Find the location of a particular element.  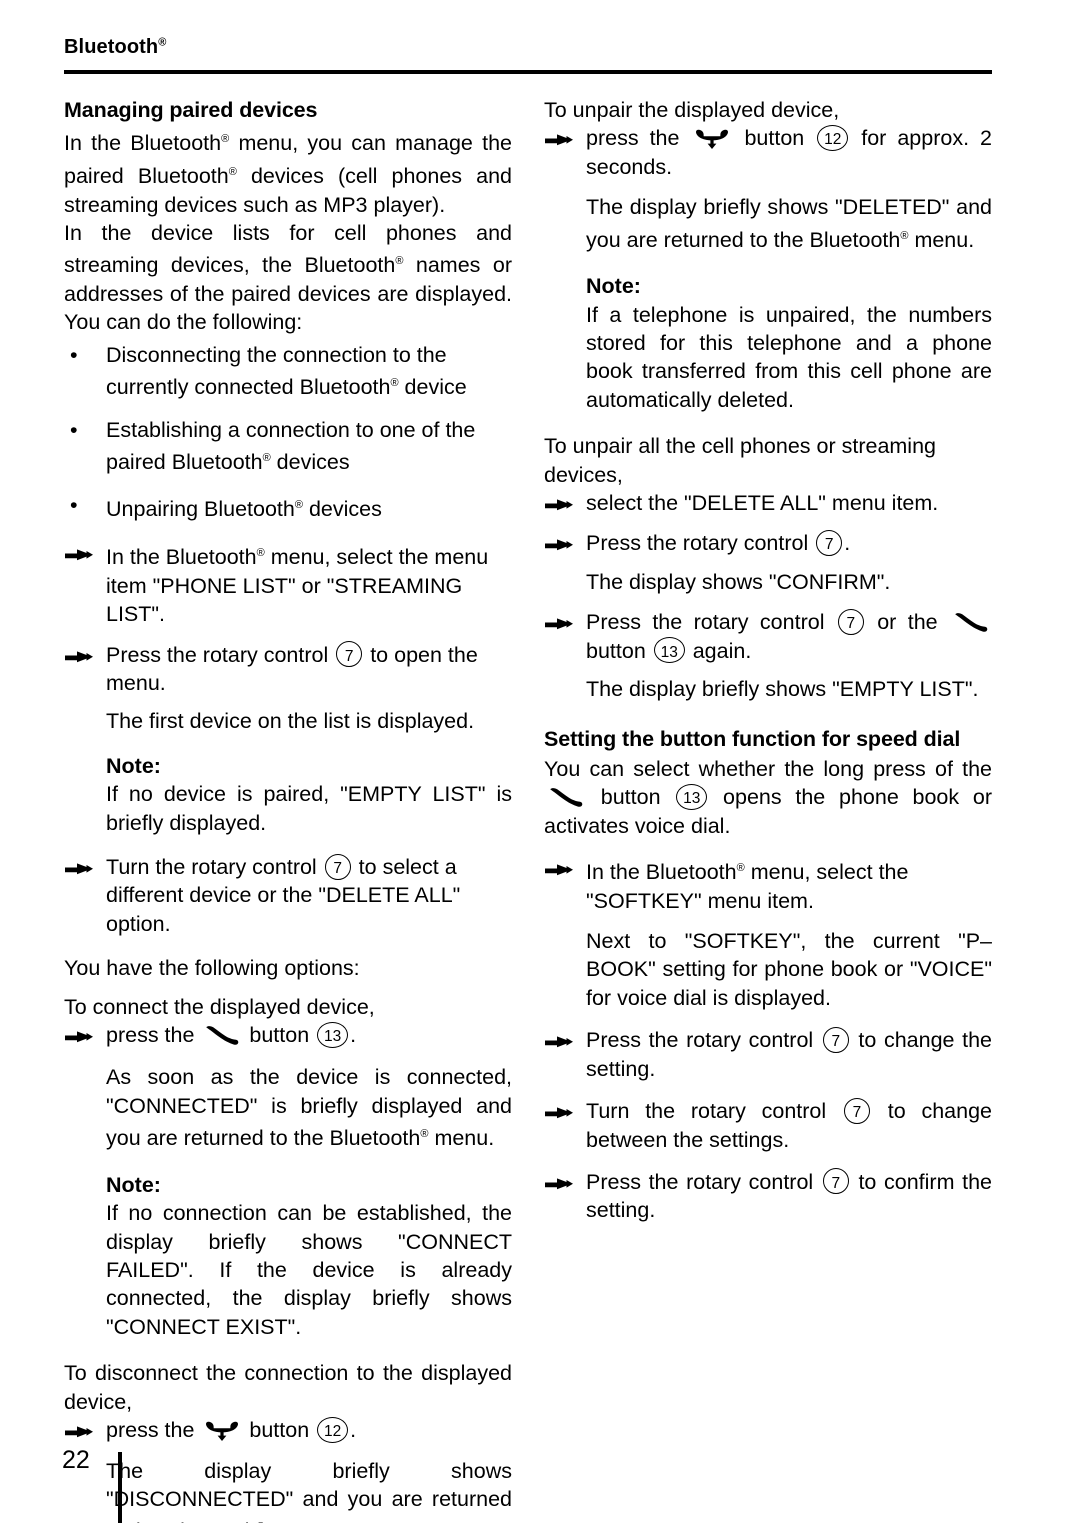

instruction-step-text: press the button 12. is located at coordinates (309, 1430).